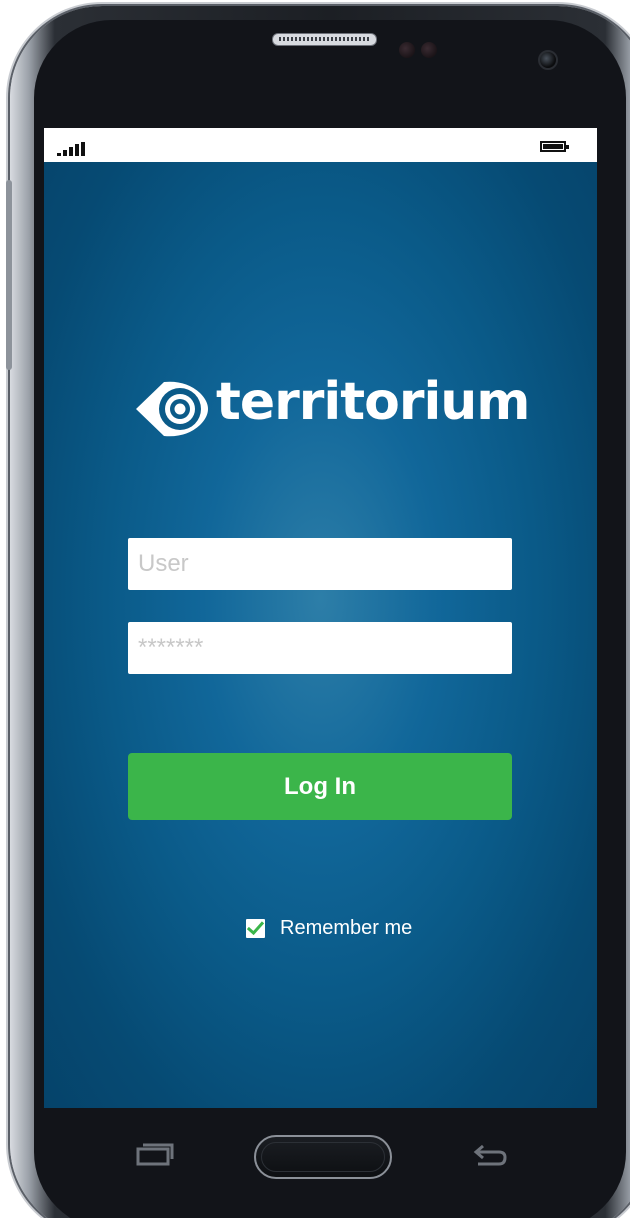  Describe the element at coordinates (320, 786) in the screenshot. I see `login-button: Log In` at that location.